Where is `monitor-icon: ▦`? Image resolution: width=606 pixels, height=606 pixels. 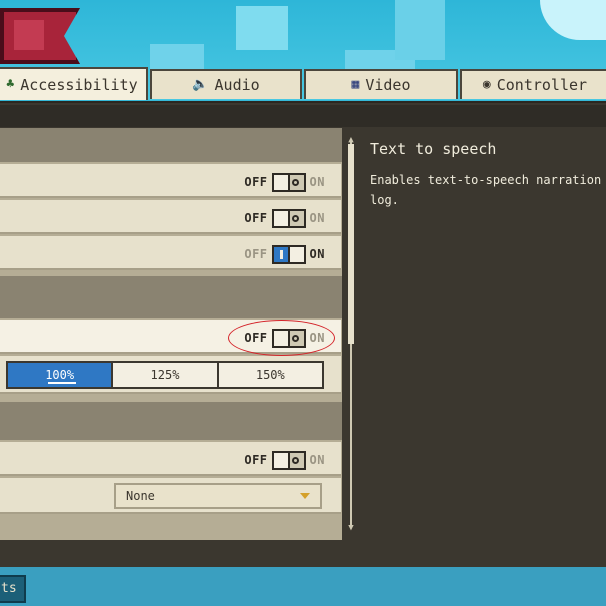 monitor-icon: ▦ is located at coordinates (355, 84).